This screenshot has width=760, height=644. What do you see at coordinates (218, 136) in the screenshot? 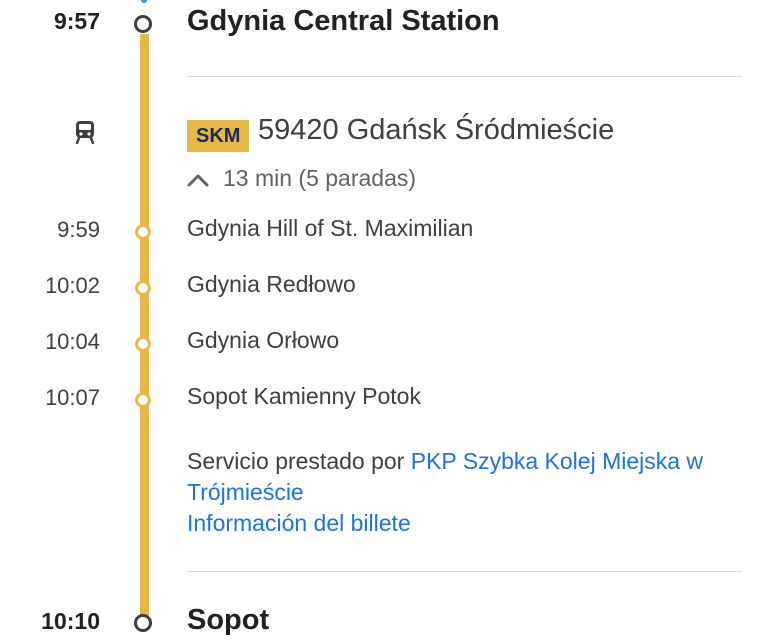
I see `line-badge: SKM` at bounding box center [218, 136].